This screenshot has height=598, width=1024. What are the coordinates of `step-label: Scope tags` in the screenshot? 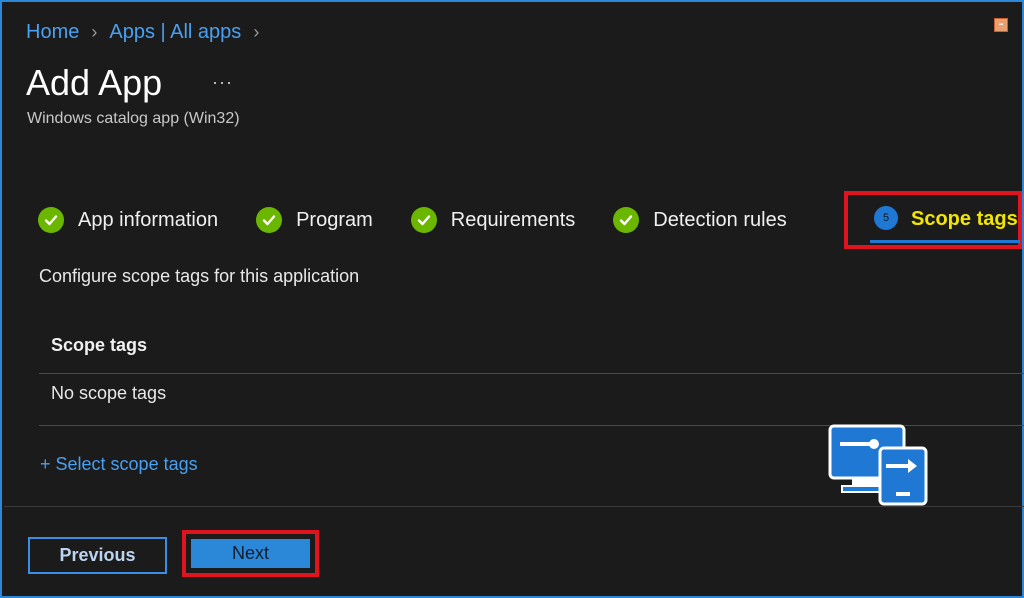 It's located at (964, 219).